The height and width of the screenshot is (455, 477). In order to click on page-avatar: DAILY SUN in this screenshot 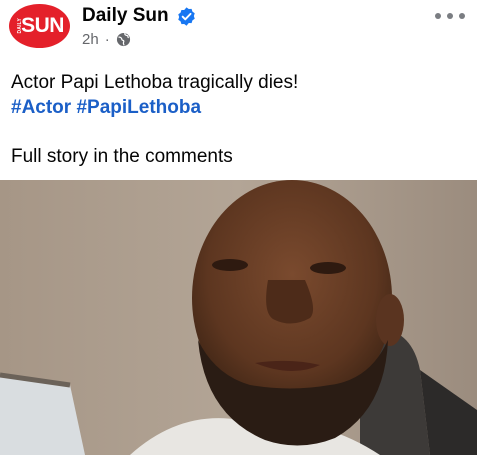, I will do `click(39, 26)`.